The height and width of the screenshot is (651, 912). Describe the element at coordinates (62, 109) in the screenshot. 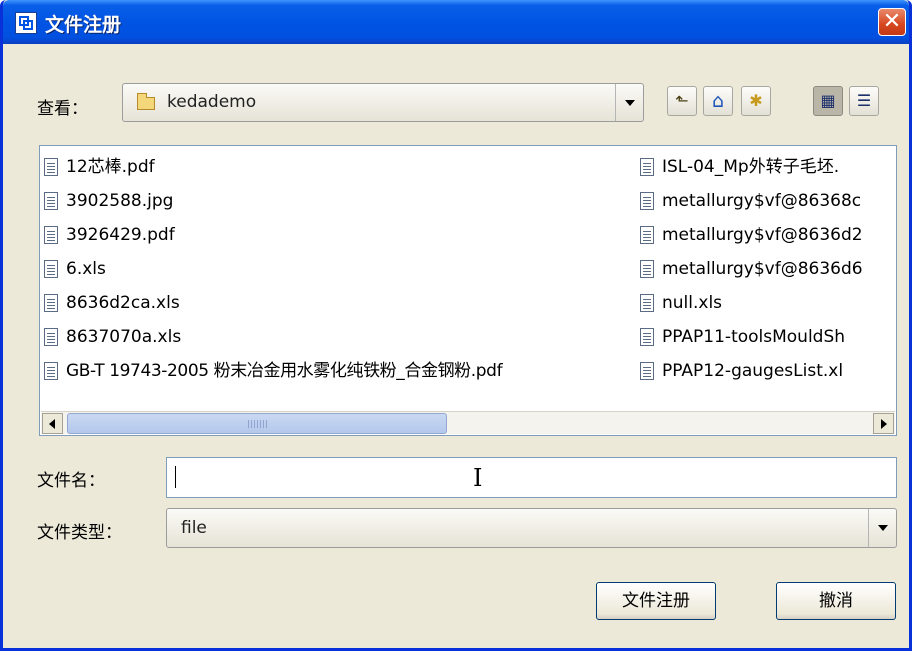

I see `look-in-label: 查看：` at that location.